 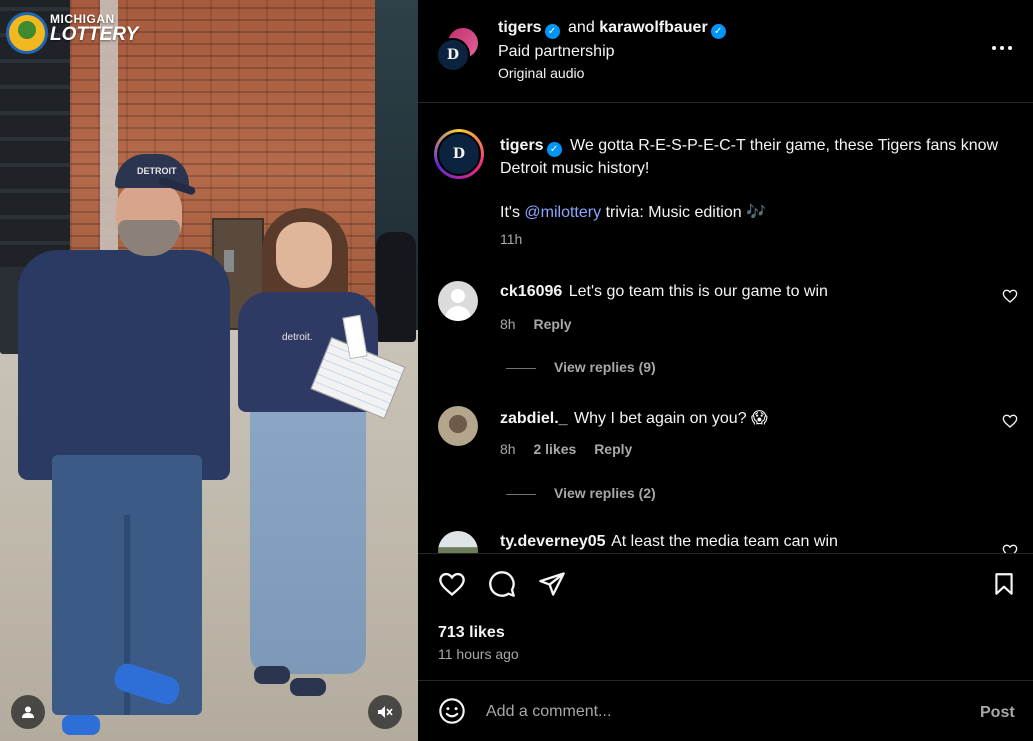 What do you see at coordinates (698, 291) in the screenshot?
I see `comment-body: Let's go team this is our game to win` at bounding box center [698, 291].